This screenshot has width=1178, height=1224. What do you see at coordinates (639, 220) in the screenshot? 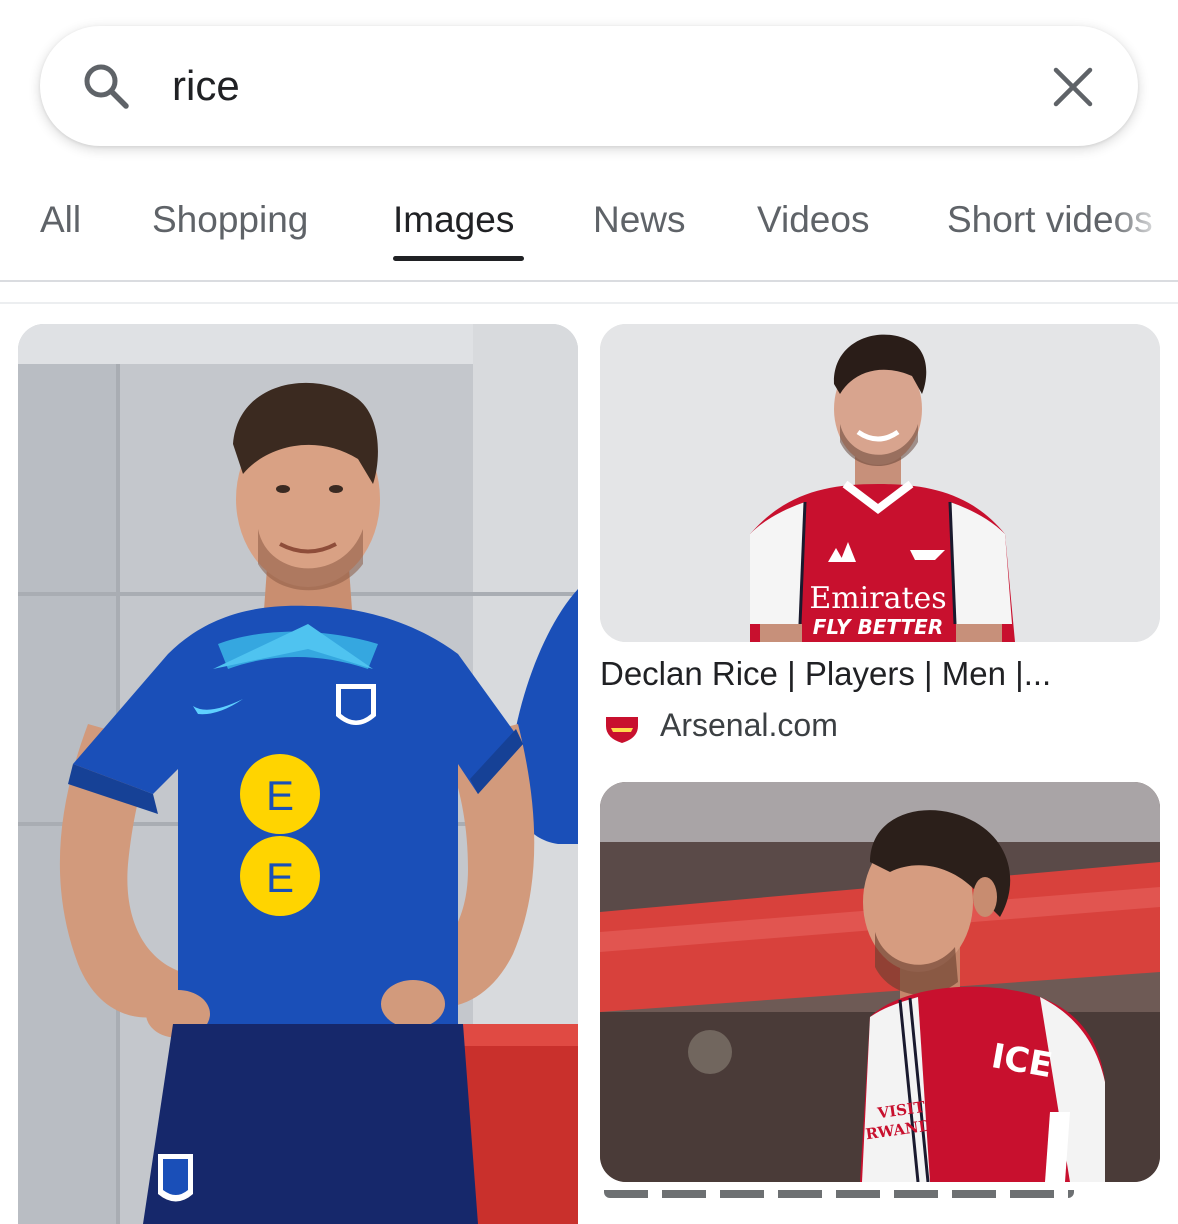
I see `tab-news: News` at bounding box center [639, 220].